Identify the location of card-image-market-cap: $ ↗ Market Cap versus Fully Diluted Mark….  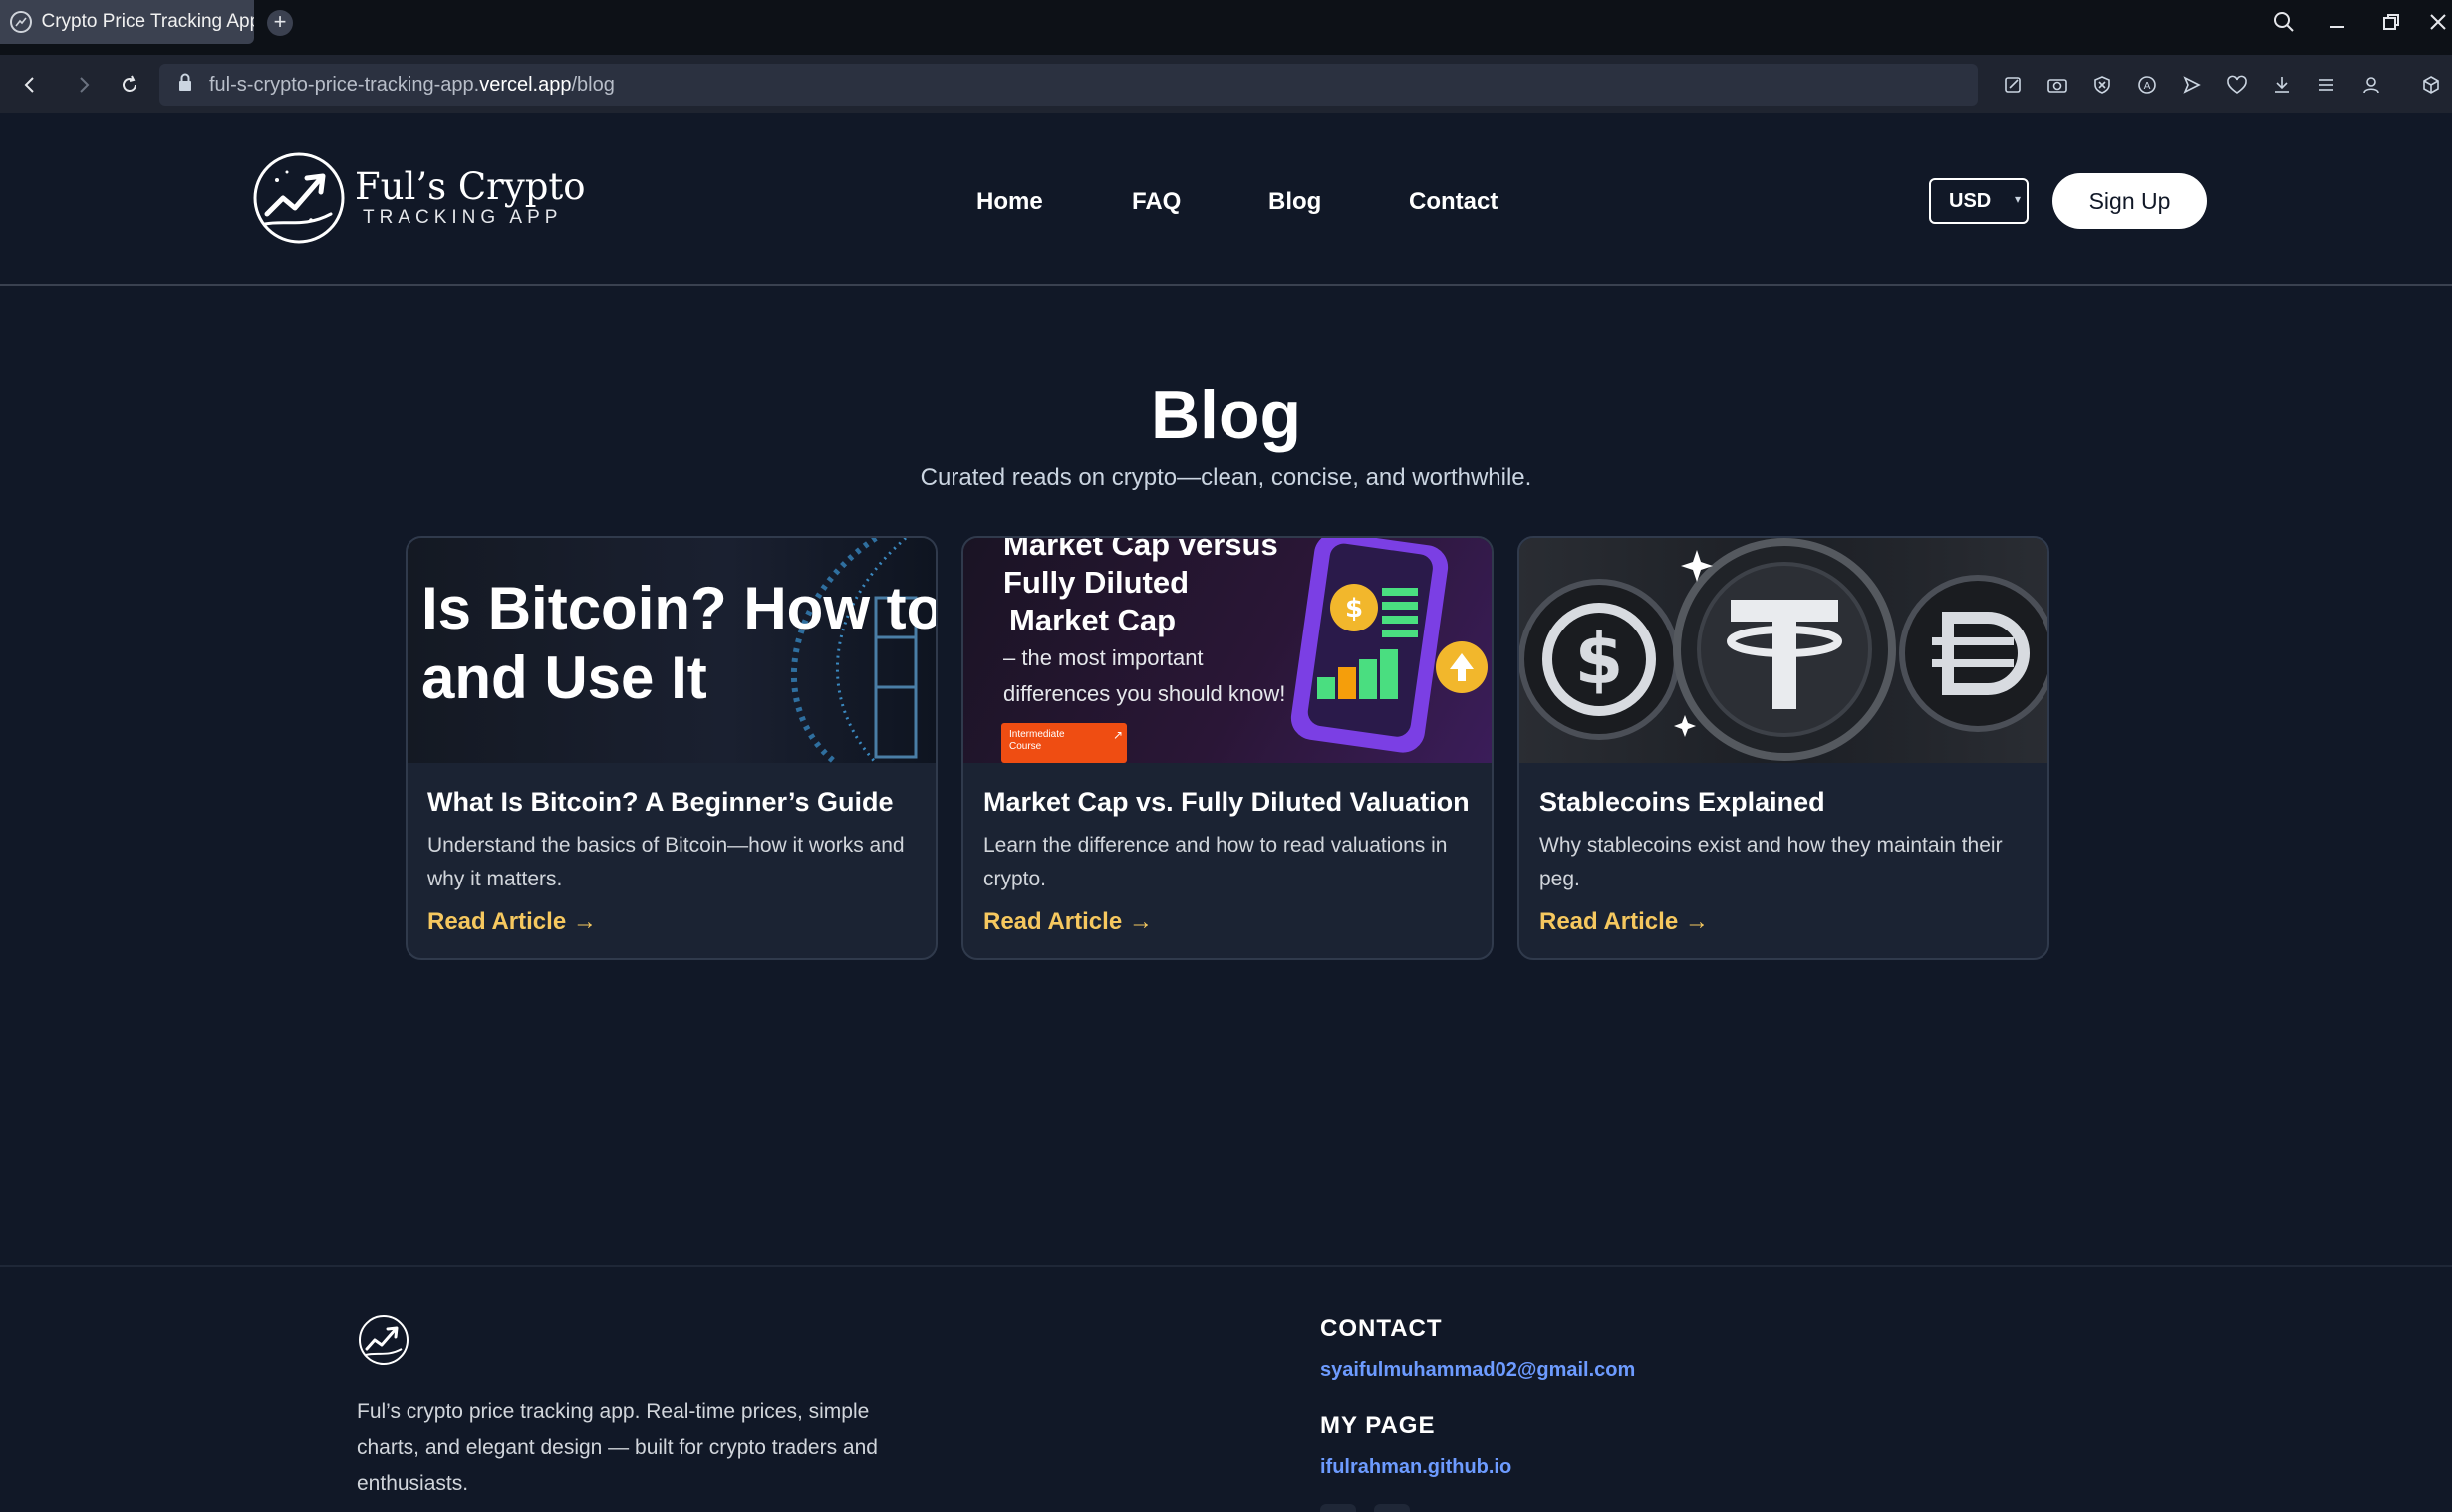
(1227, 650).